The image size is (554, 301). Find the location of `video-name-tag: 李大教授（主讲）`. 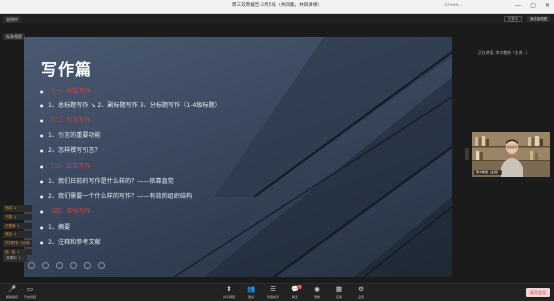

video-name-tag: 李大教授（主讲） is located at coordinates (488, 172).